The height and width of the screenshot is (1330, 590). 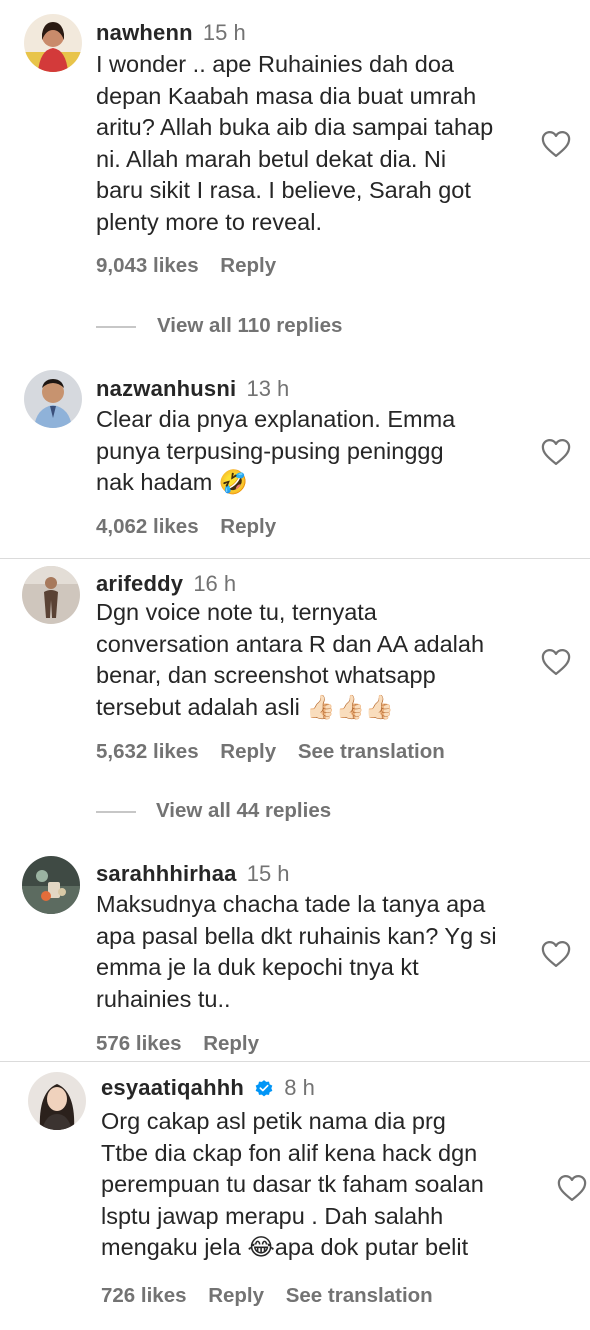 I want to click on comment-line: apa pasal bella dkt ruhainis kan? Yg si, so click(x=296, y=935).